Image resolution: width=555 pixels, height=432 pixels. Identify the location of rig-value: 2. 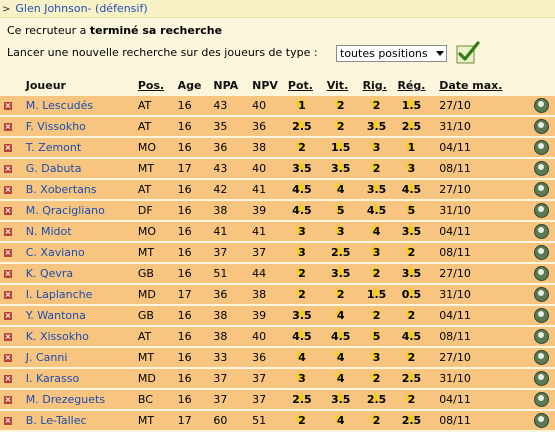
(376, 273).